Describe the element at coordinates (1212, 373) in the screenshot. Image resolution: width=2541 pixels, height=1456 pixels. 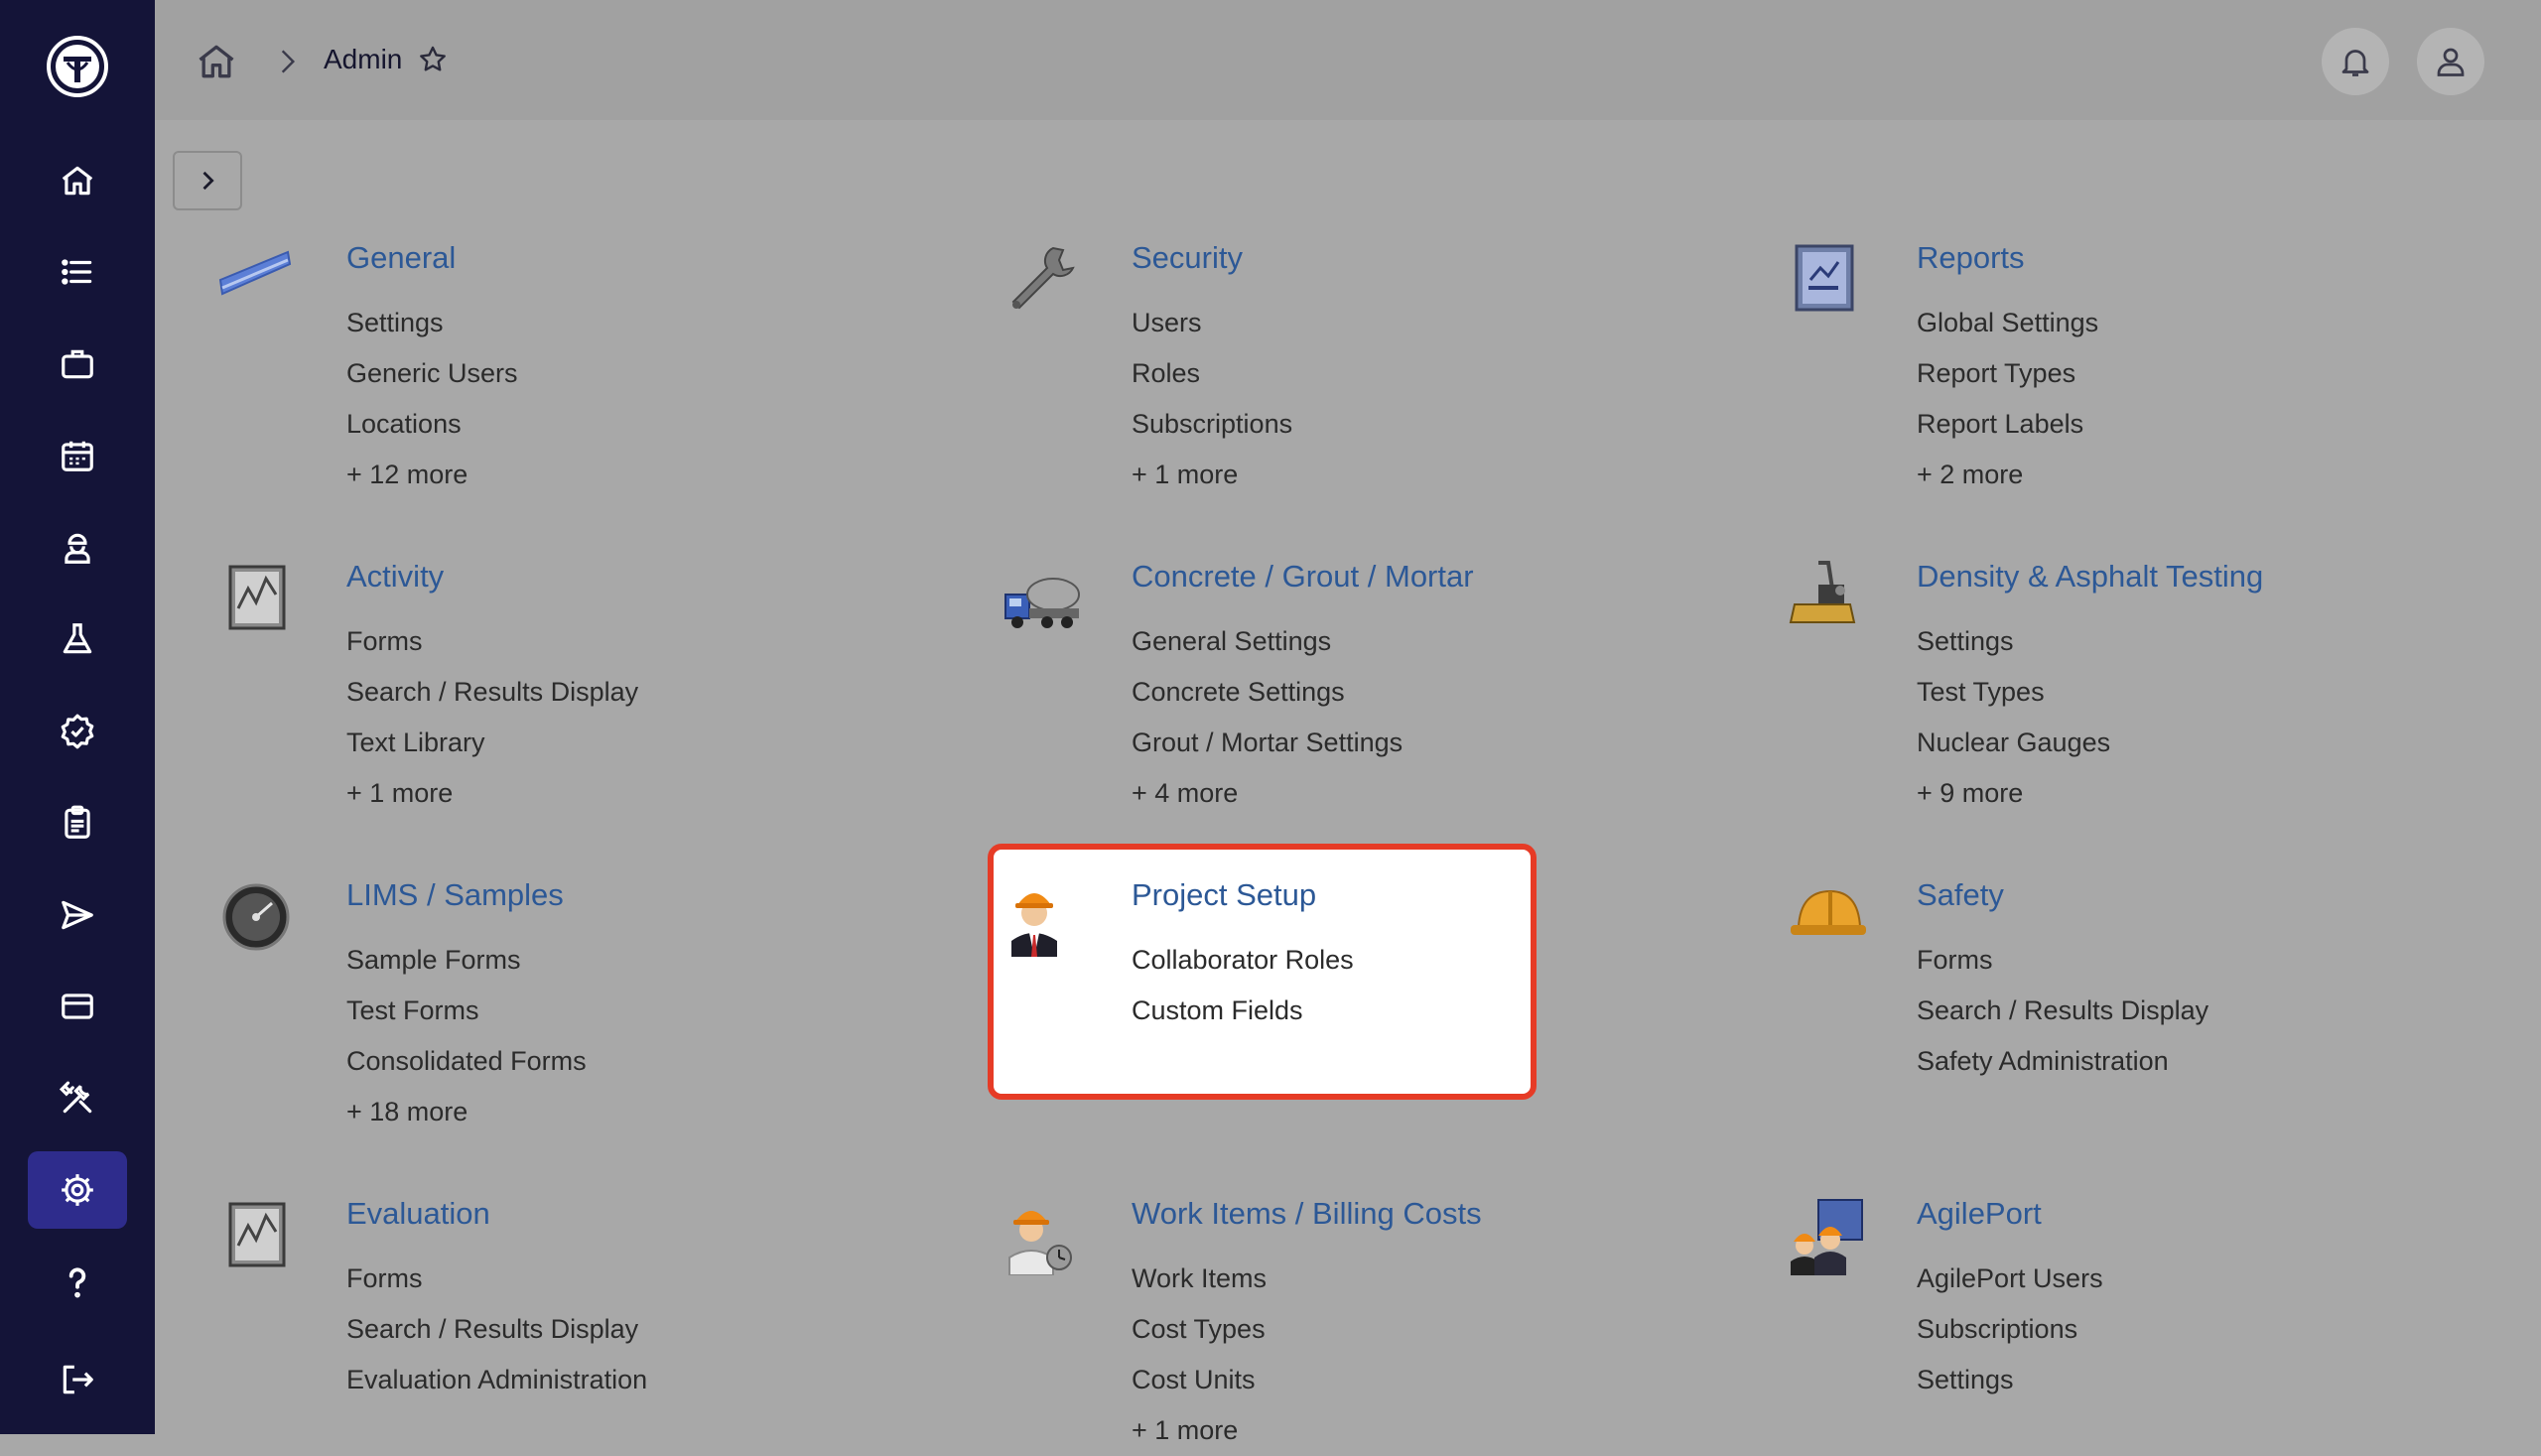
I see `section-link: Roles` at that location.